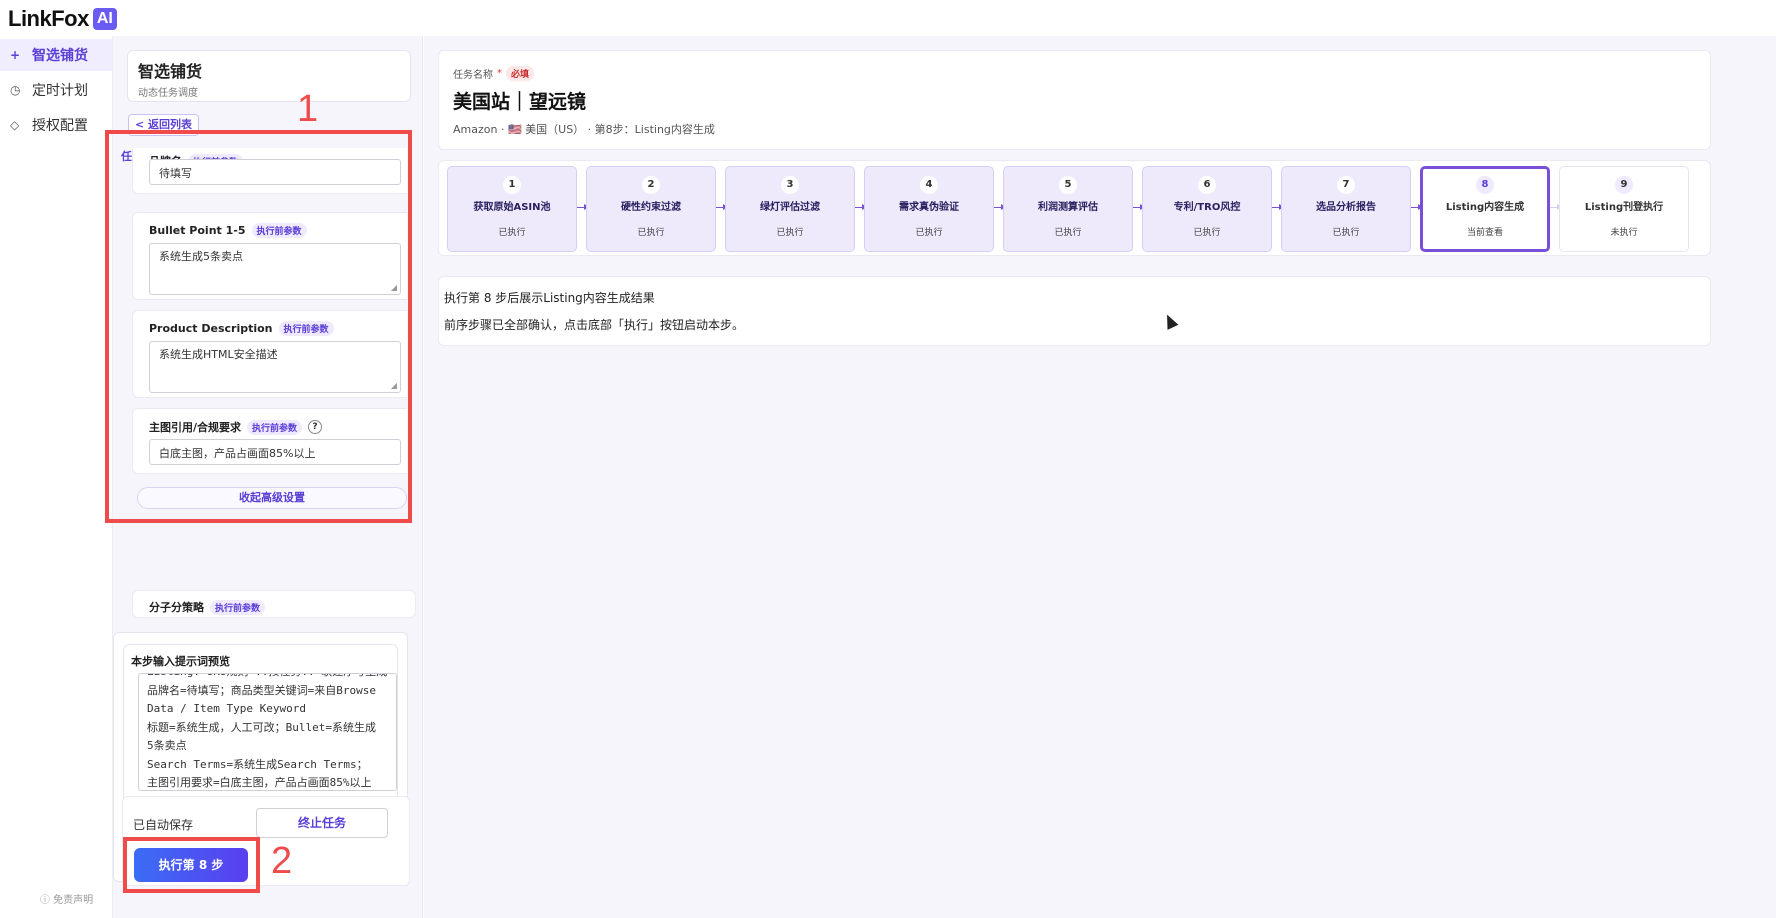 The height and width of the screenshot is (918, 1776). Describe the element at coordinates (60, 91) in the screenshot. I see `sidebar-item-label: 定时计划` at that location.